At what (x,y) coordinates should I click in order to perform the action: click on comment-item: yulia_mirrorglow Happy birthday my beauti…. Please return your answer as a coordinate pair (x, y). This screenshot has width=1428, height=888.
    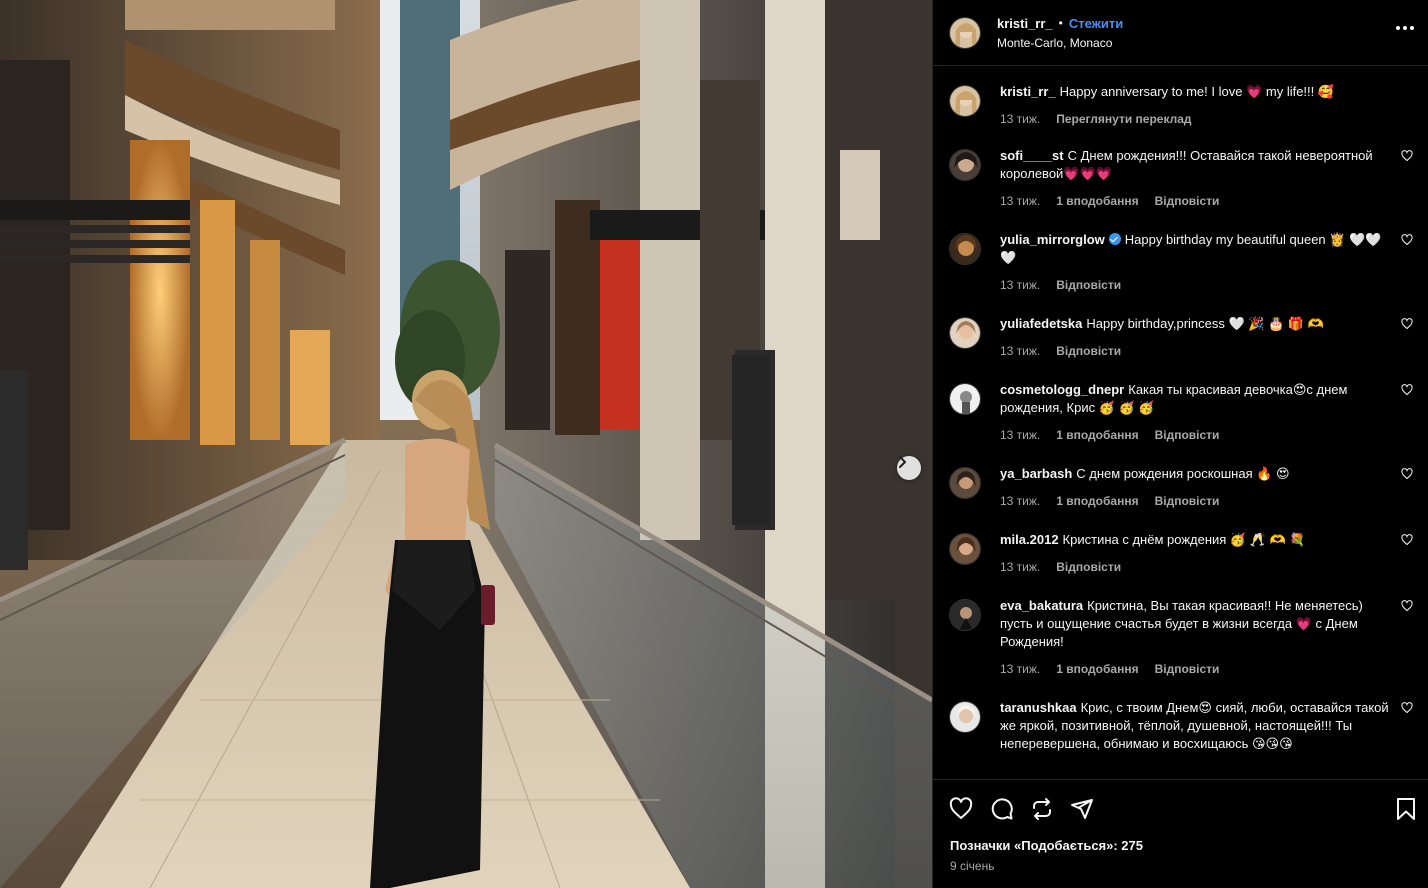
    Looking at the image, I should click on (1181, 262).